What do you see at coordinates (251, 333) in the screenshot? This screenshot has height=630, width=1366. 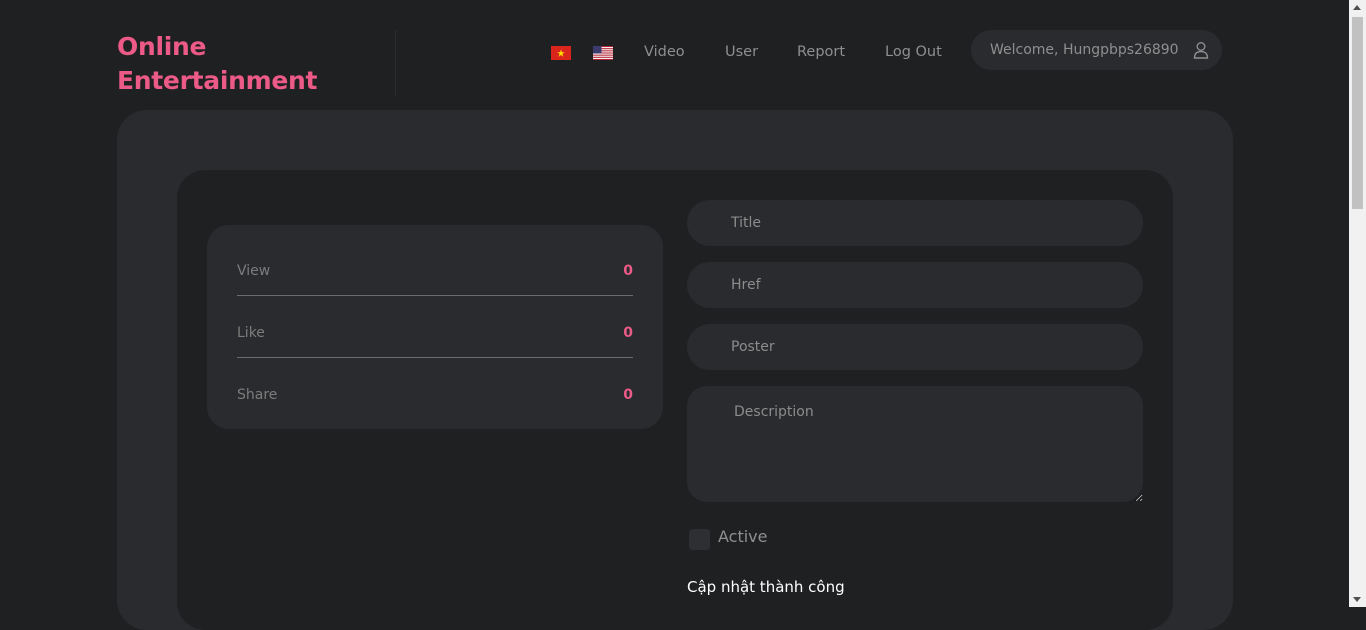 I see `stat-label: Like` at bounding box center [251, 333].